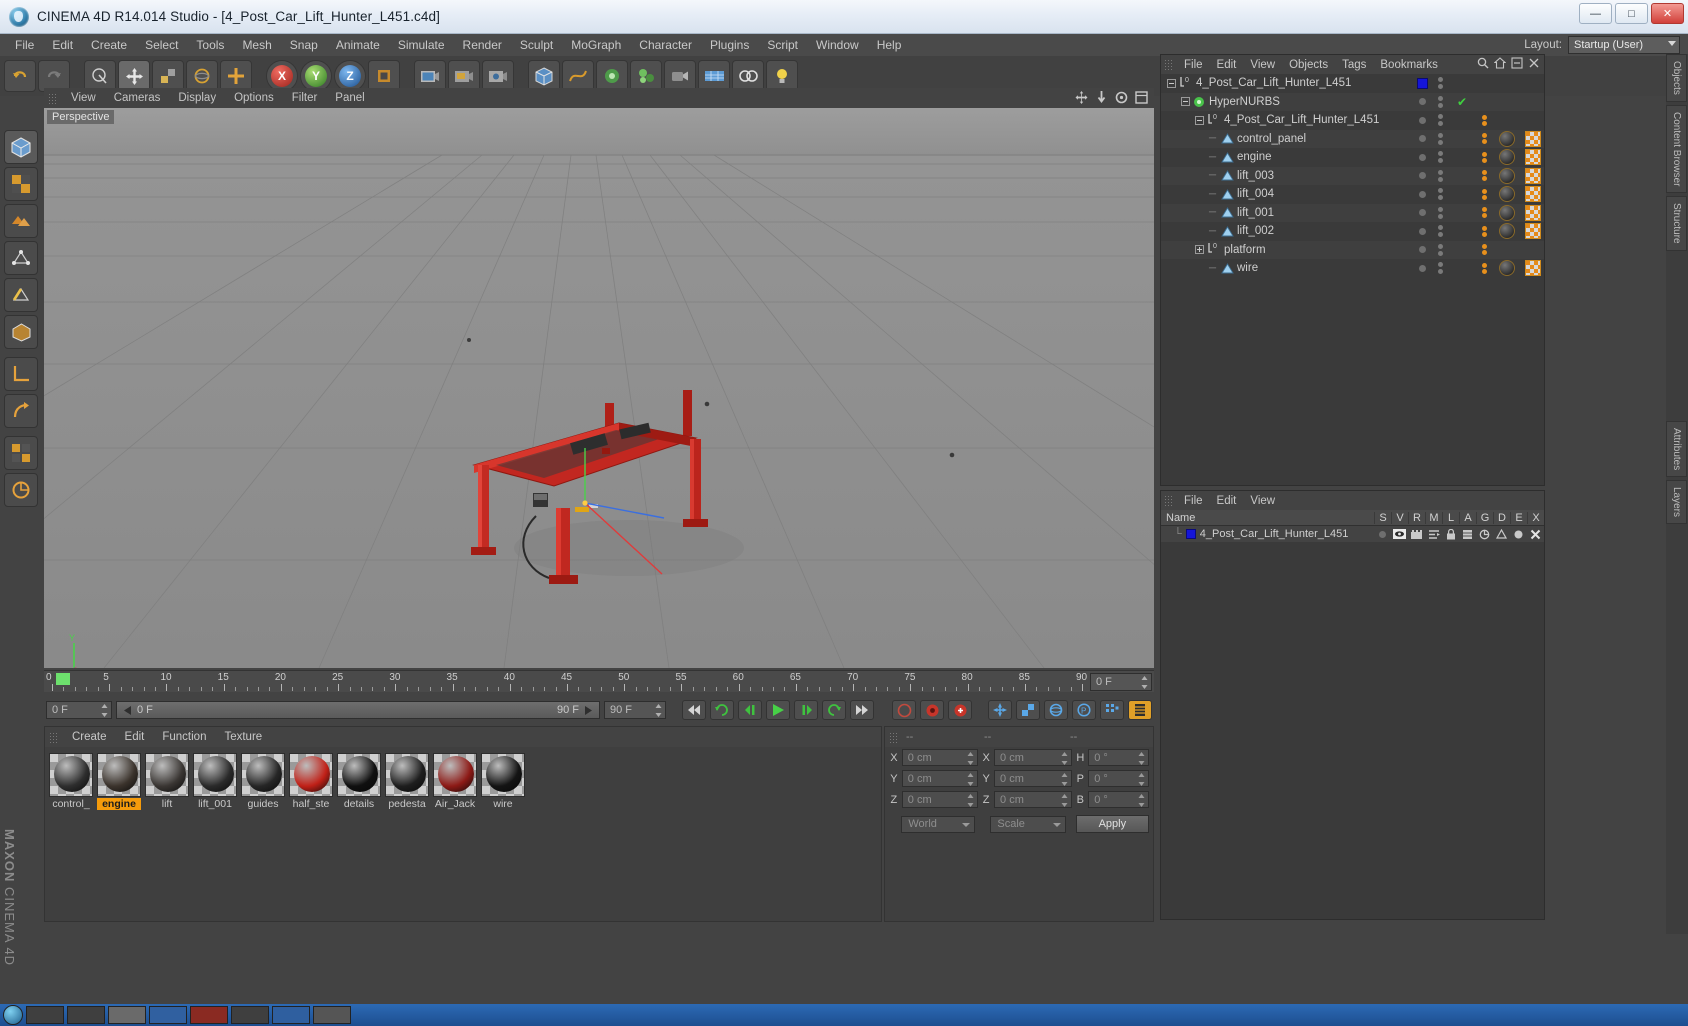 This screenshot has height=1026, width=1688. Describe the element at coordinates (1193, 501) in the screenshot. I see `layer-menu-file: File` at that location.